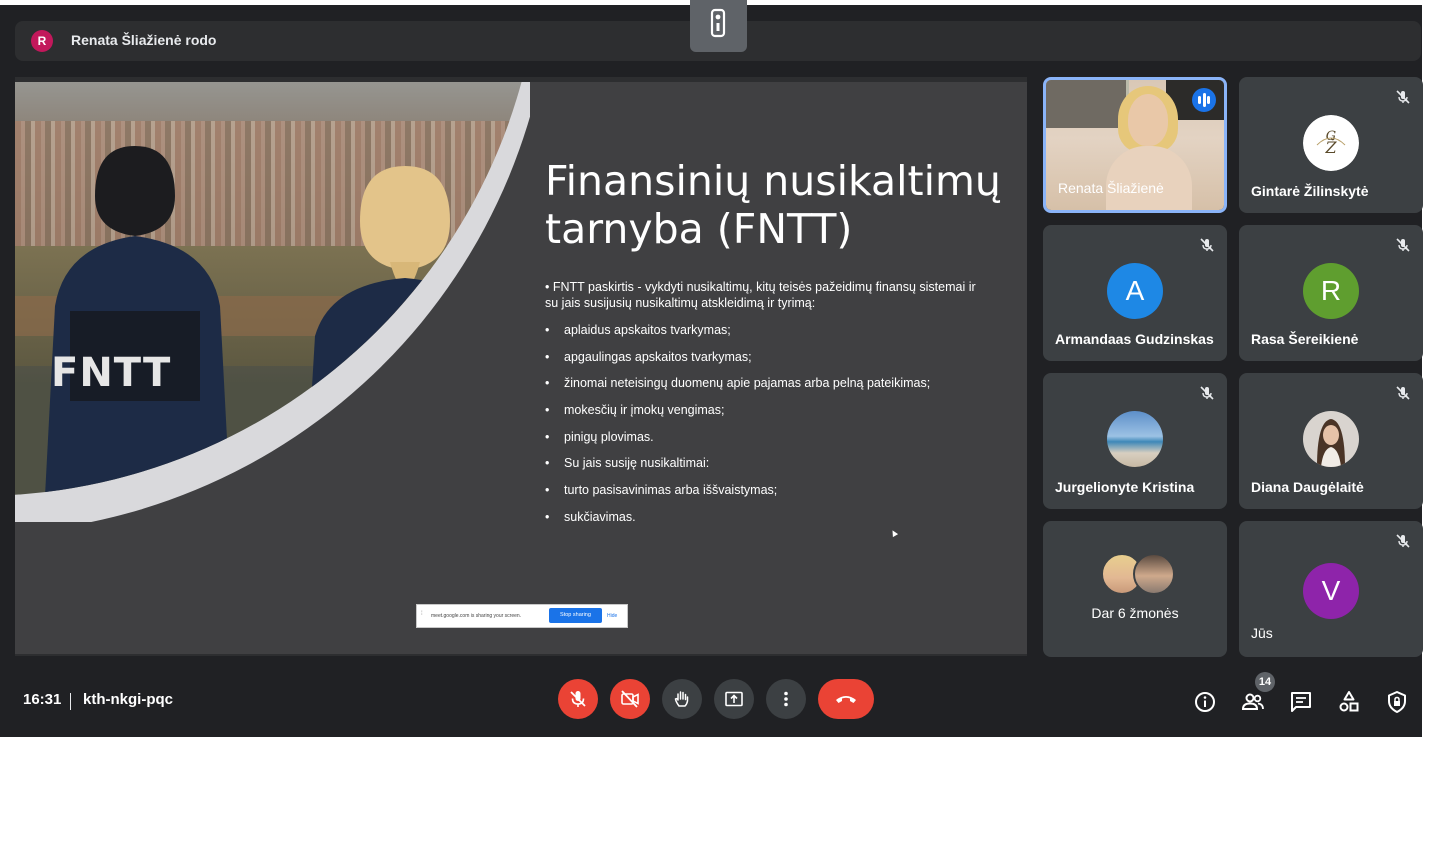 The image size is (1442, 862). What do you see at coordinates (780, 468) in the screenshot?
I see `bullet-item: Su jais susiję nusikaltimai:` at bounding box center [780, 468].